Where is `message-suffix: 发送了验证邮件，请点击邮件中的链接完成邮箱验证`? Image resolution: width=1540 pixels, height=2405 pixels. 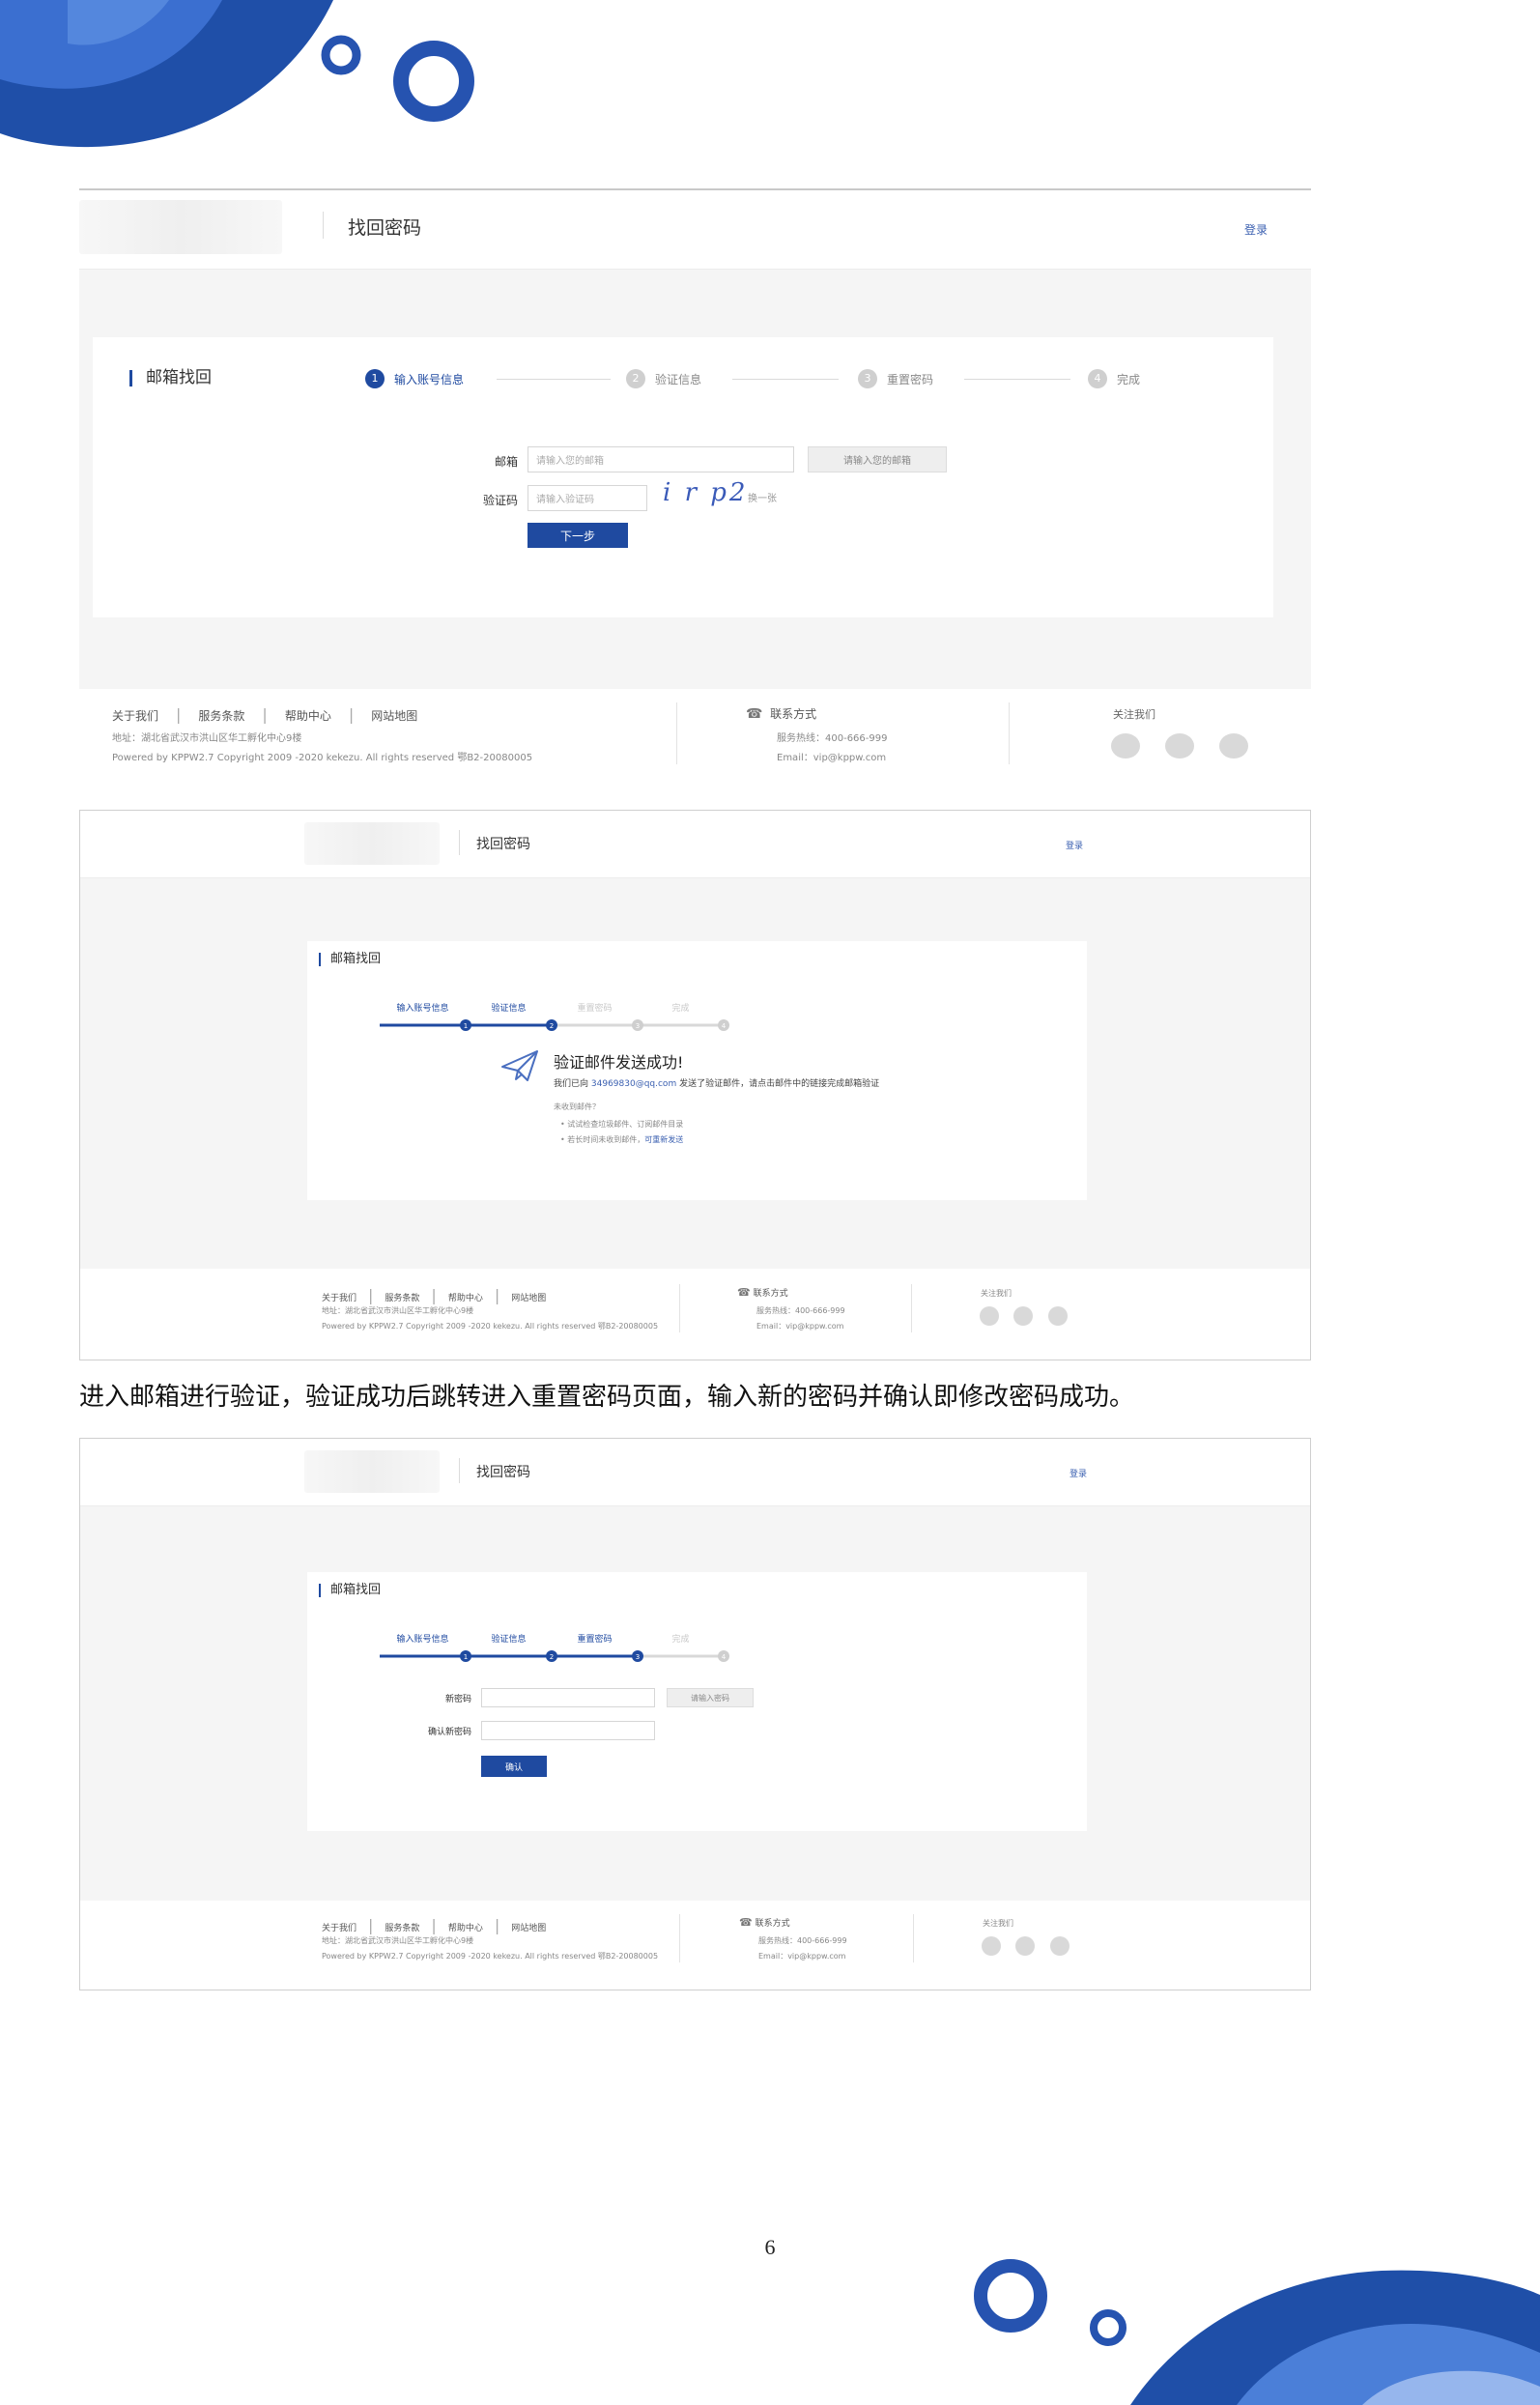
message-suffix: 发送了验证邮件，请点击邮件中的链接完成邮箱验证 is located at coordinates (779, 1084).